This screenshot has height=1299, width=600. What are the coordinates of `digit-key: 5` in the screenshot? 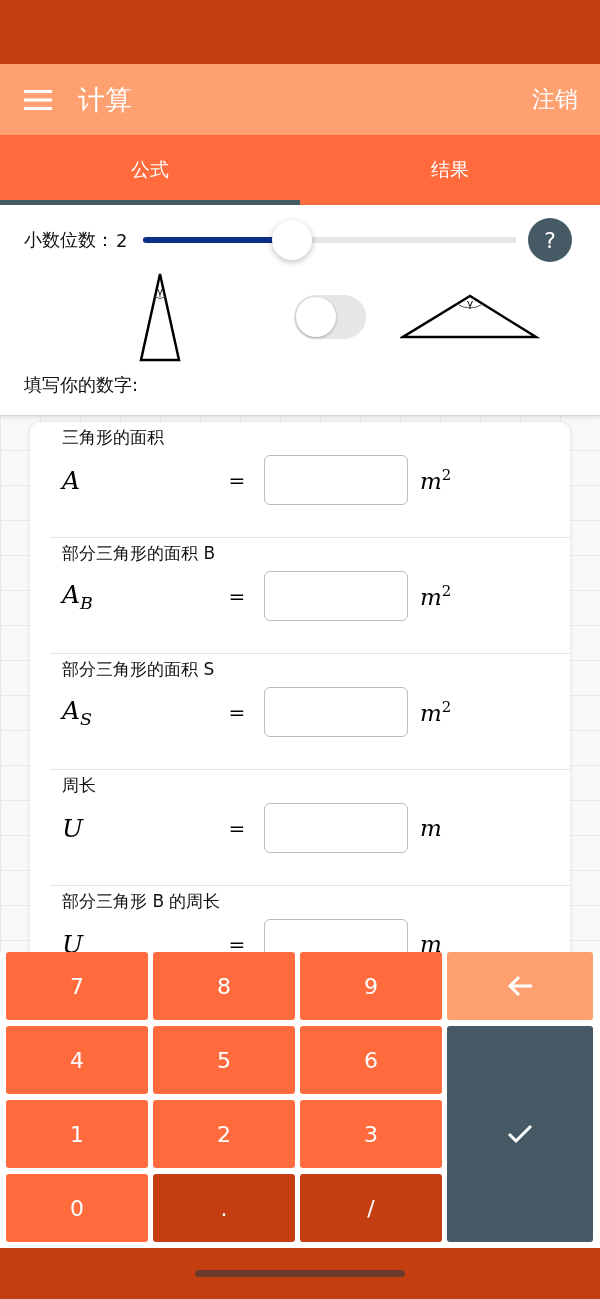 It's located at (224, 1060).